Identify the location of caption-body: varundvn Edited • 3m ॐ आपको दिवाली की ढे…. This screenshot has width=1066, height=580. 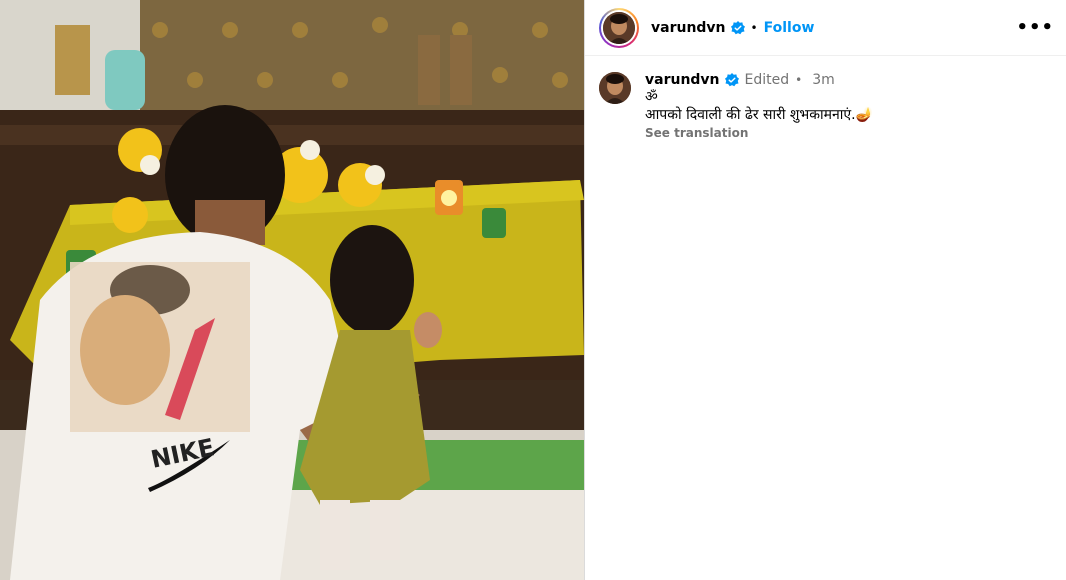
(759, 106).